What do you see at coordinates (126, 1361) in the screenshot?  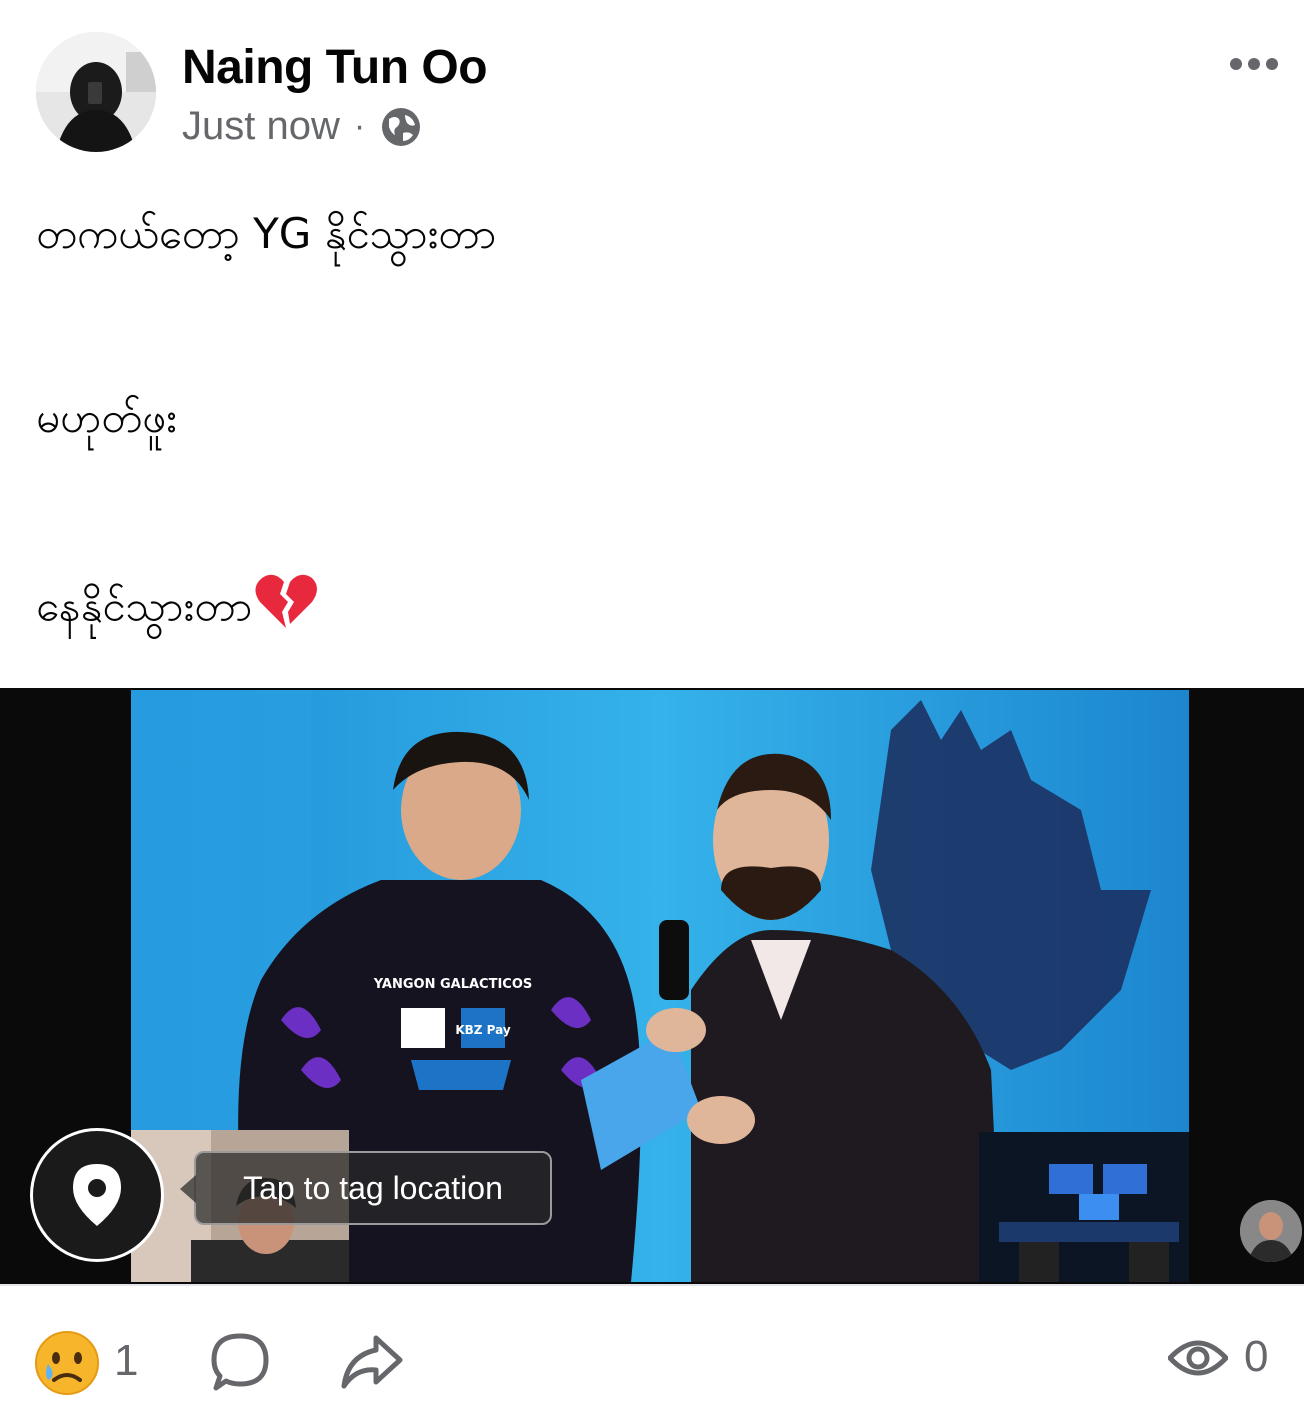 I see `reaction-count: 1` at bounding box center [126, 1361].